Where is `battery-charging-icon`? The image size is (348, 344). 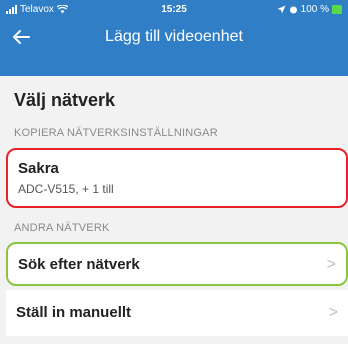 battery-charging-icon is located at coordinates (337, 9).